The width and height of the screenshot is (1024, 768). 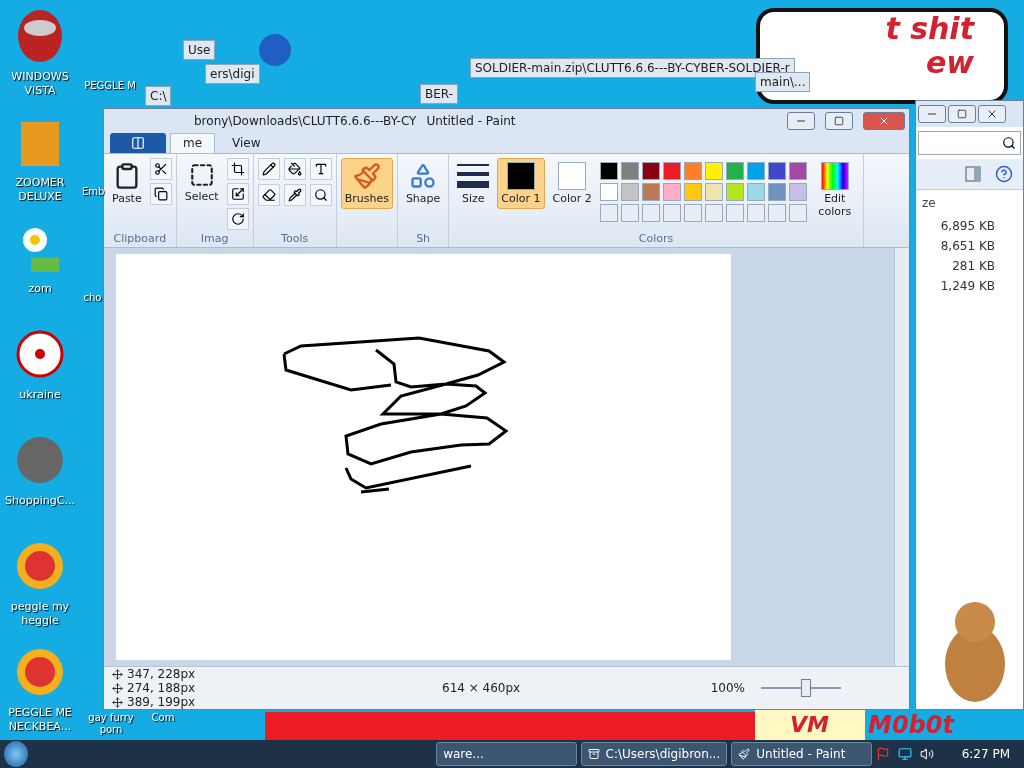 I want to click on ribbon-tab: me, so click(x=193, y=142).